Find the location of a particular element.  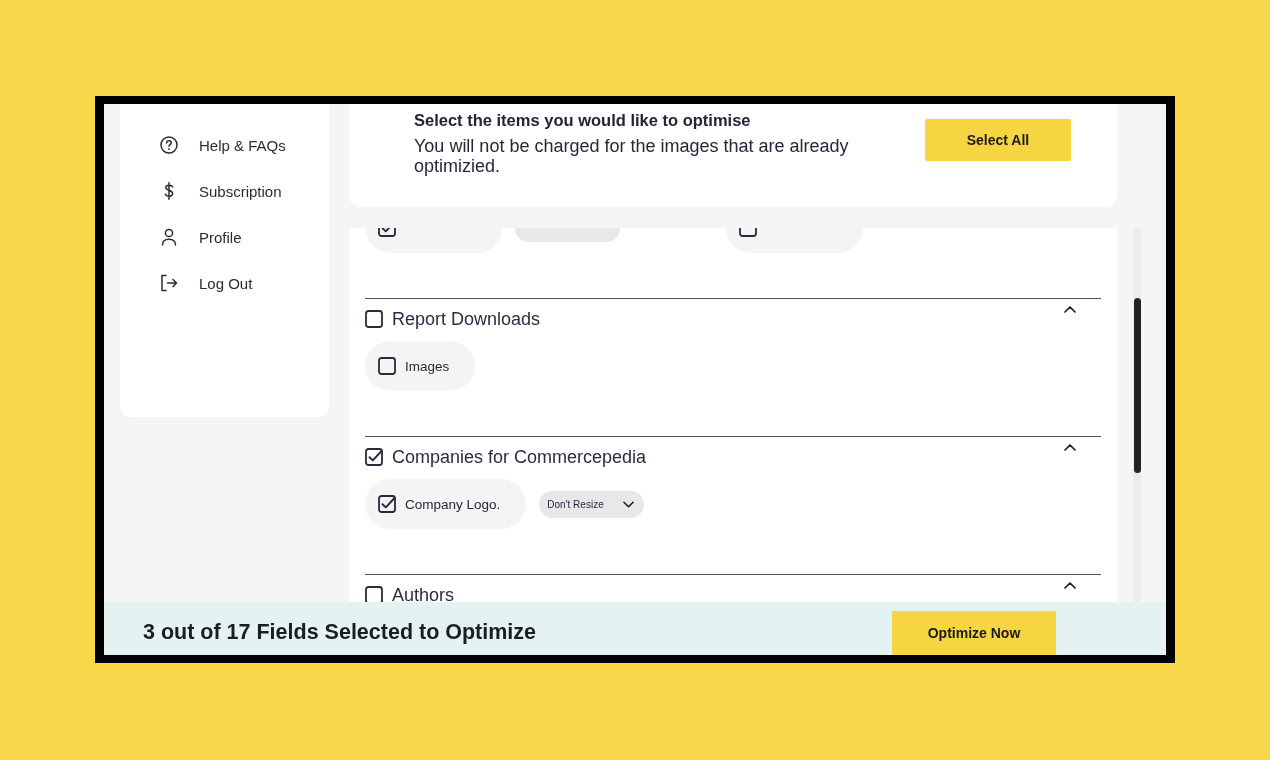

logout-icon is located at coordinates (169, 283).